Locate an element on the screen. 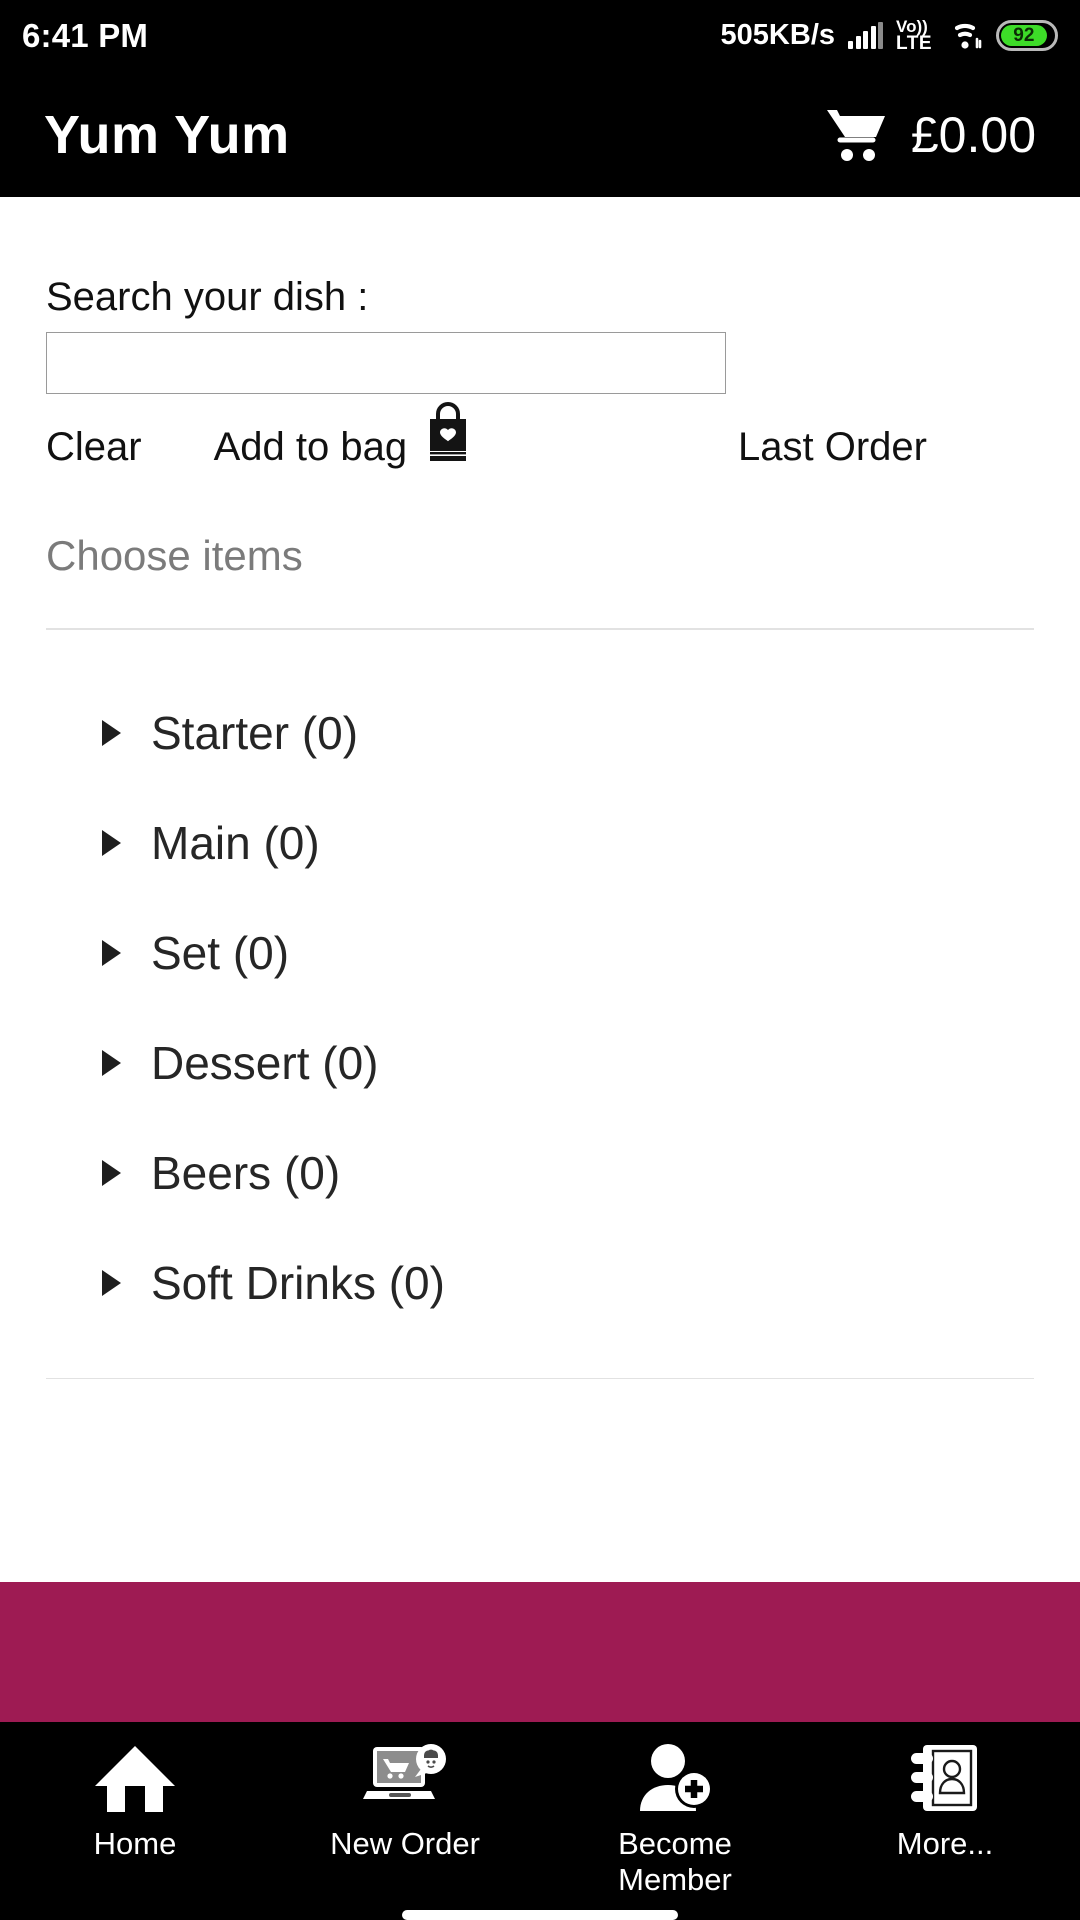 The height and width of the screenshot is (1920, 1080). category-row-set: Set (0) is located at coordinates (540, 953).